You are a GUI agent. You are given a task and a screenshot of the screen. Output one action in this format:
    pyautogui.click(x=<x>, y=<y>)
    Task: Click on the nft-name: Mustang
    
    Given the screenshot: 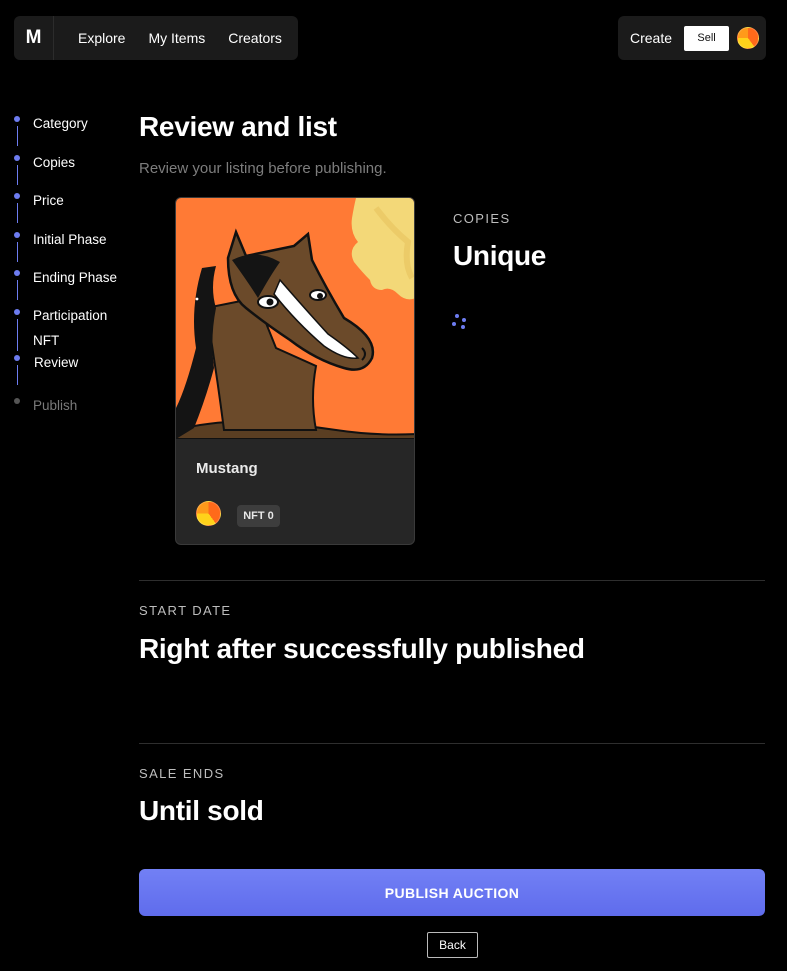 What is the action you would take?
    pyautogui.click(x=227, y=468)
    